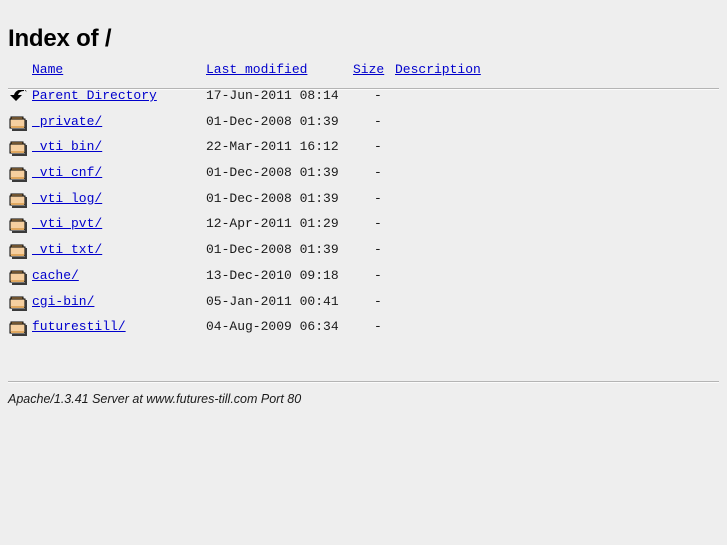 This screenshot has width=727, height=545. What do you see at coordinates (67, 224) in the screenshot?
I see `directory-link: _vti_pvt/` at bounding box center [67, 224].